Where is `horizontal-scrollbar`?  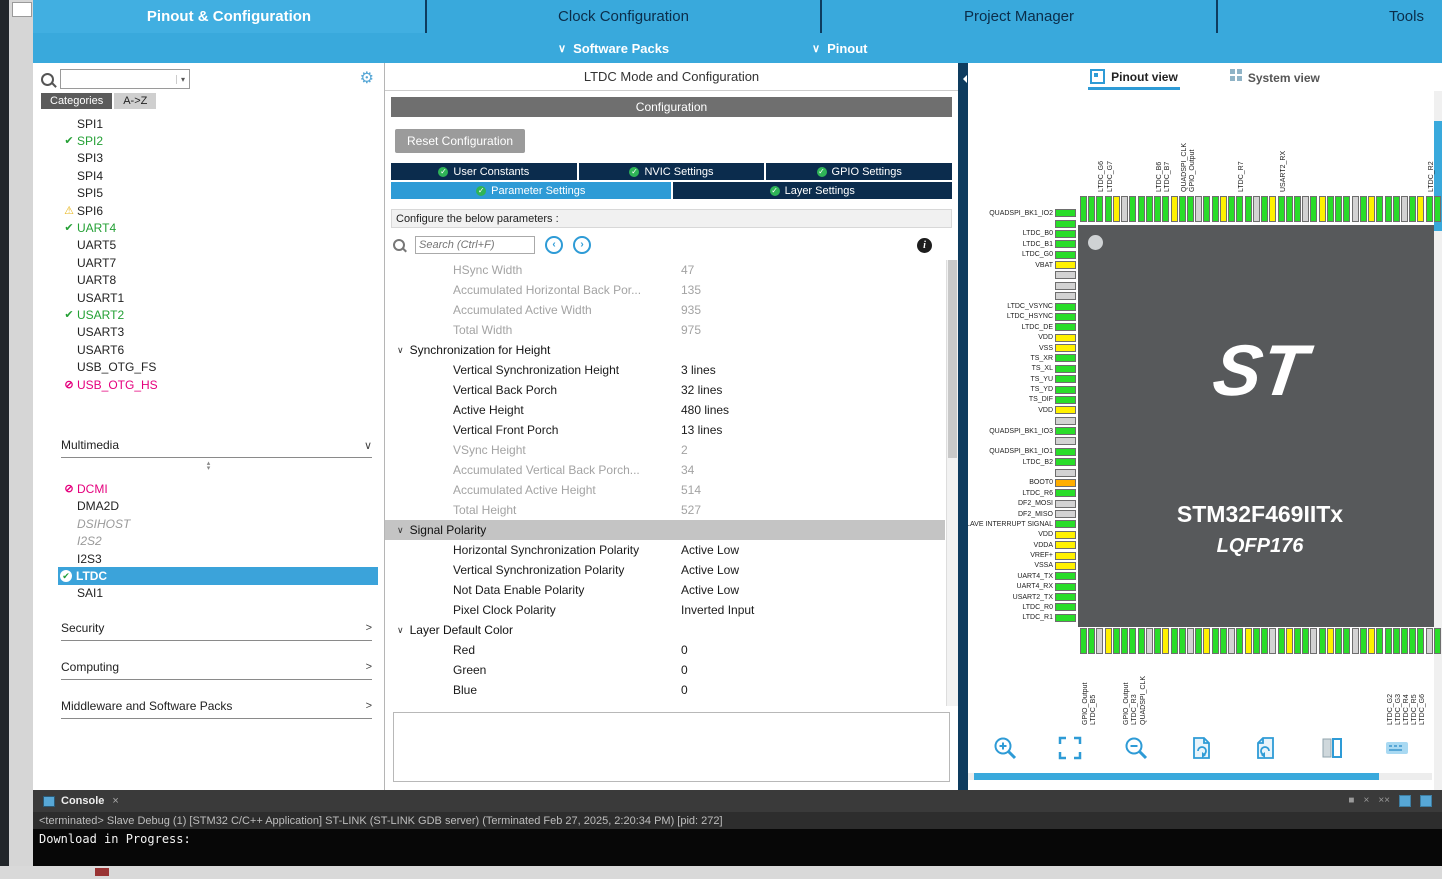
horizontal-scrollbar is located at coordinates (1200, 776).